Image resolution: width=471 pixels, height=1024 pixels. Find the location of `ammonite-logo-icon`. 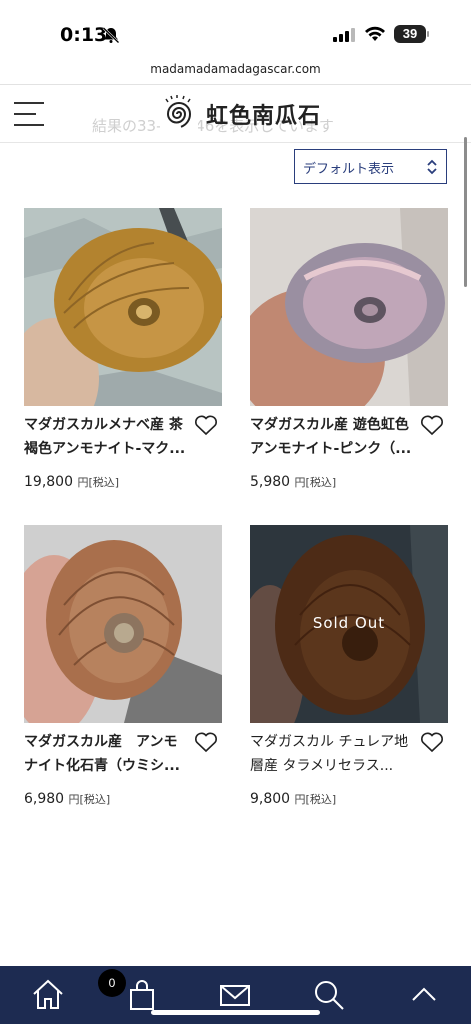

ammonite-logo-icon is located at coordinates (179, 114).